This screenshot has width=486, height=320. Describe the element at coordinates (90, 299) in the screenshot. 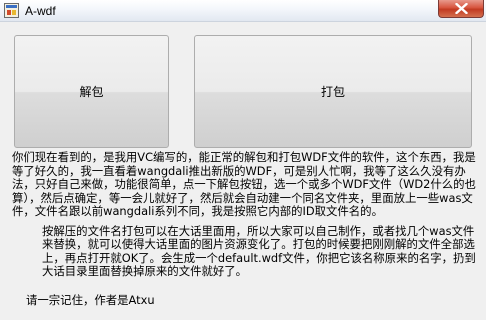

I see `description-paragraph-3: 请一宗记住，作者是Atxu` at that location.